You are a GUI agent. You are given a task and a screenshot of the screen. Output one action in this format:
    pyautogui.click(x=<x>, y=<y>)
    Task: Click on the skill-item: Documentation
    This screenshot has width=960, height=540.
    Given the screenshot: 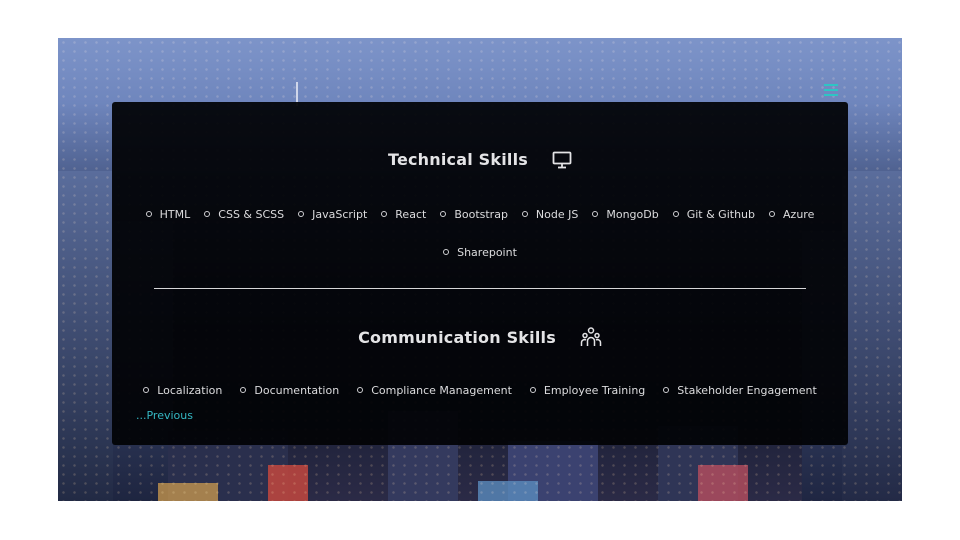 What is the action you would take?
    pyautogui.click(x=289, y=390)
    